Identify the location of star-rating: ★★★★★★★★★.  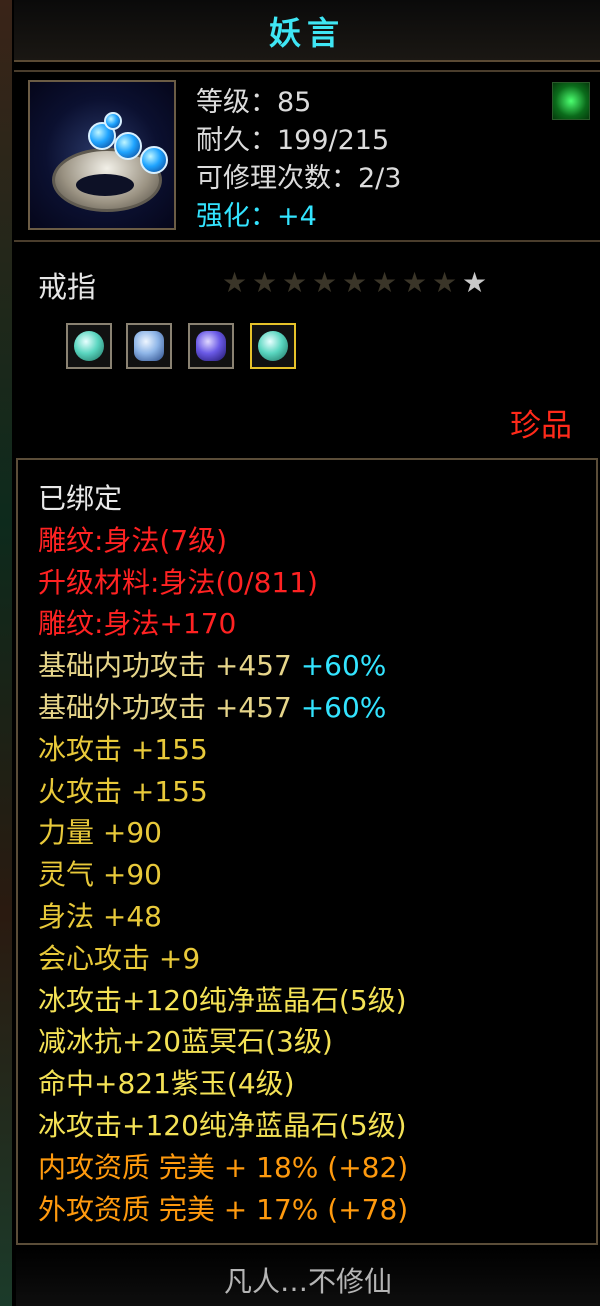
(357, 282).